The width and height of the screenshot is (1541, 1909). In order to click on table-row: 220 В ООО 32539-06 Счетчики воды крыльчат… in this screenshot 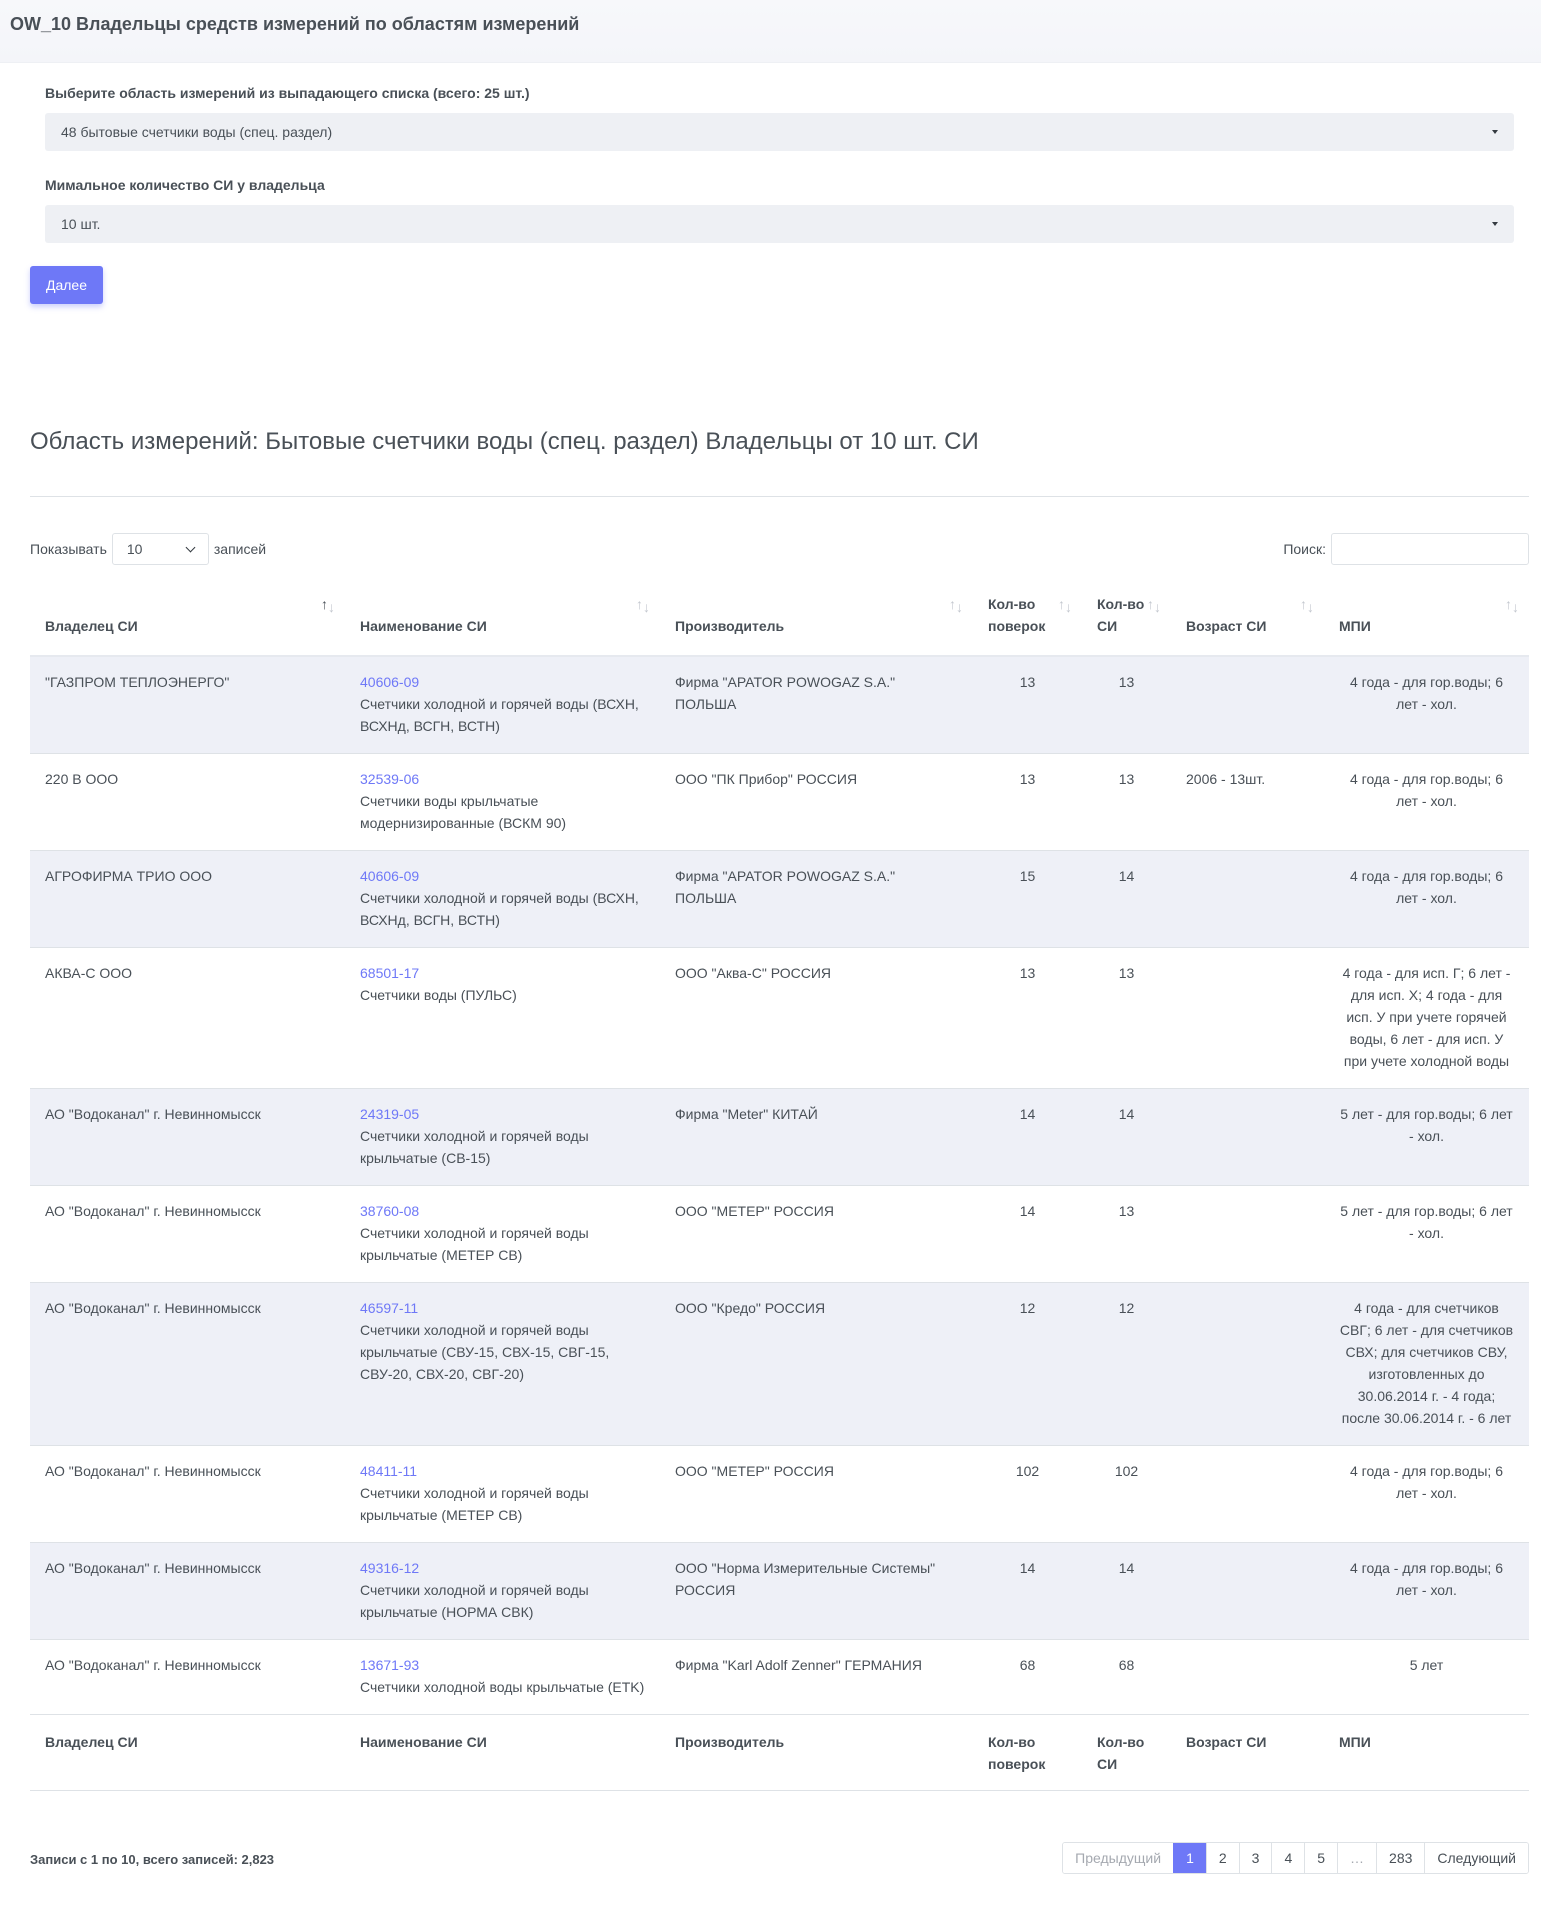, I will do `click(779, 802)`.